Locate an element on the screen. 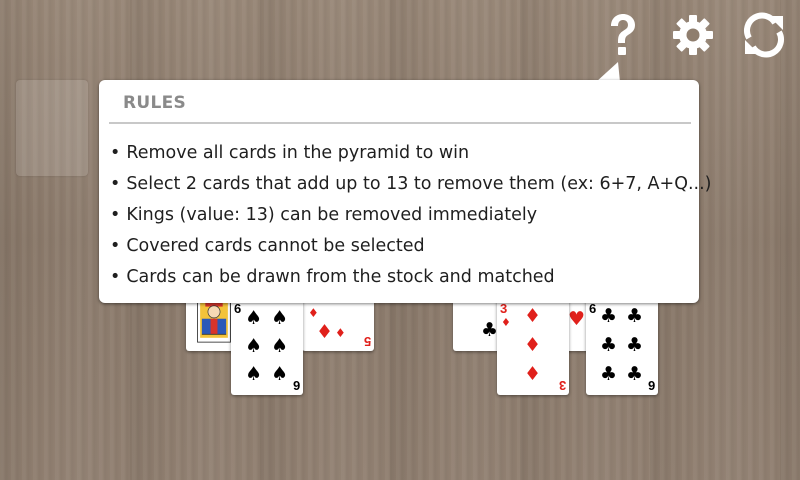 This screenshot has width=800, height=480. question-mark-icon is located at coordinates (623, 34).